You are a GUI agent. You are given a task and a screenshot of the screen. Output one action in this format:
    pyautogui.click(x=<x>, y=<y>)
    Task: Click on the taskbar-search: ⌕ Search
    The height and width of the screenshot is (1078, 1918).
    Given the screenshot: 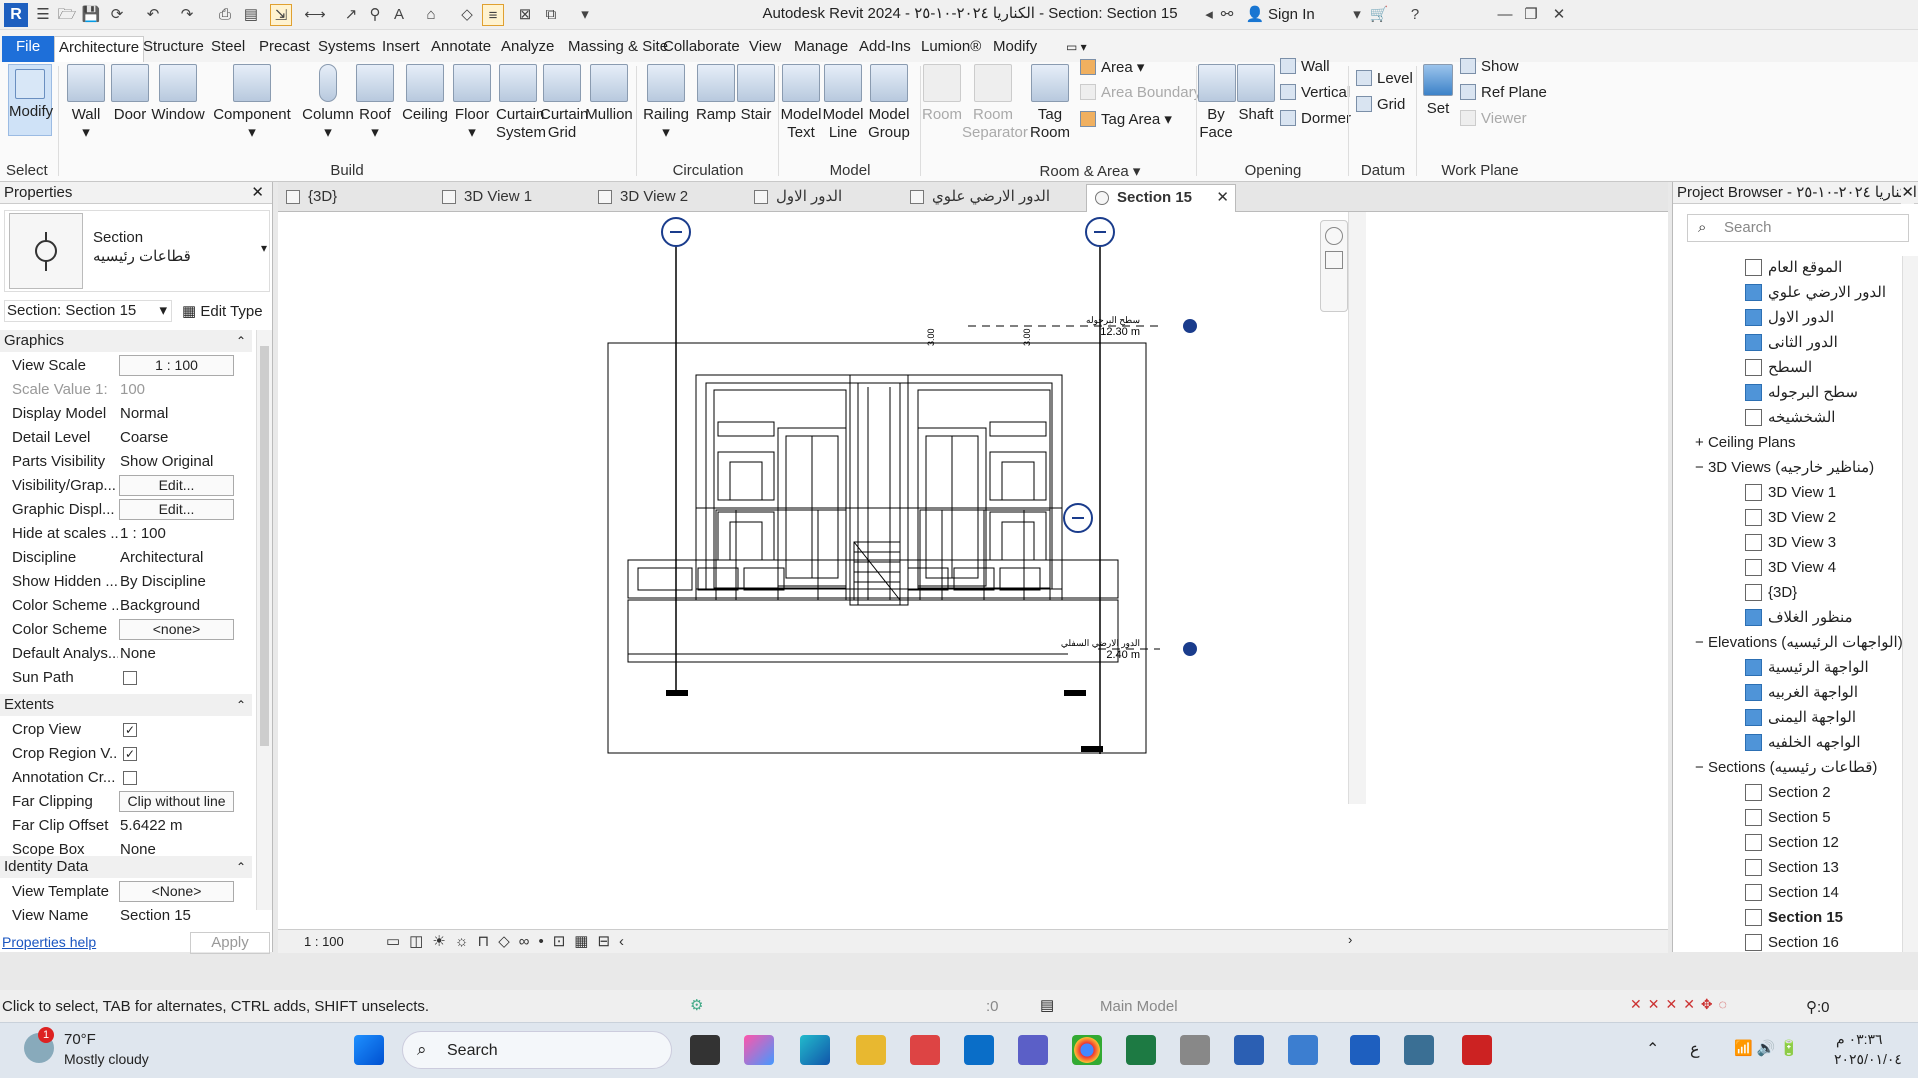 What is the action you would take?
    pyautogui.click(x=537, y=1050)
    